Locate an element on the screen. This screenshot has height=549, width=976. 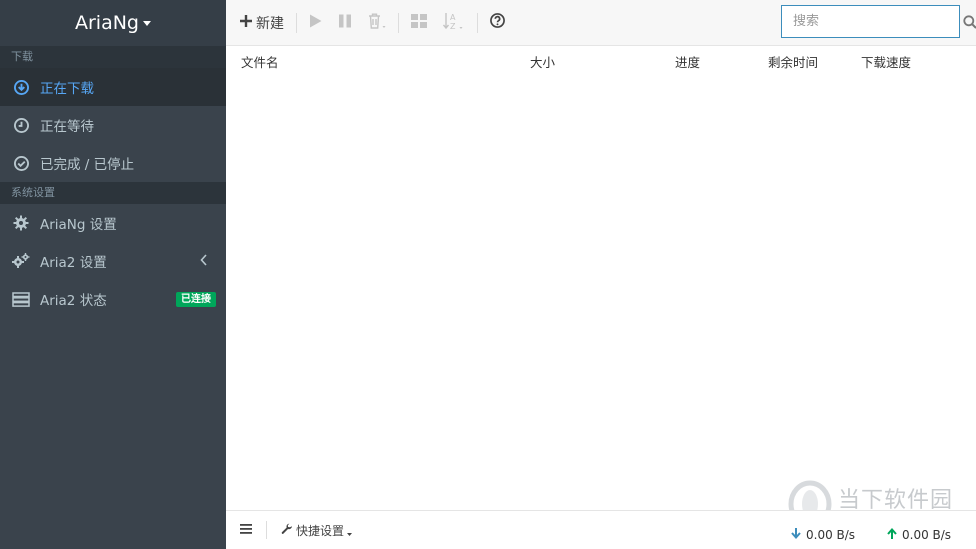
upload-speed-indicator: 0.00 B/s is located at coordinates (919, 534).